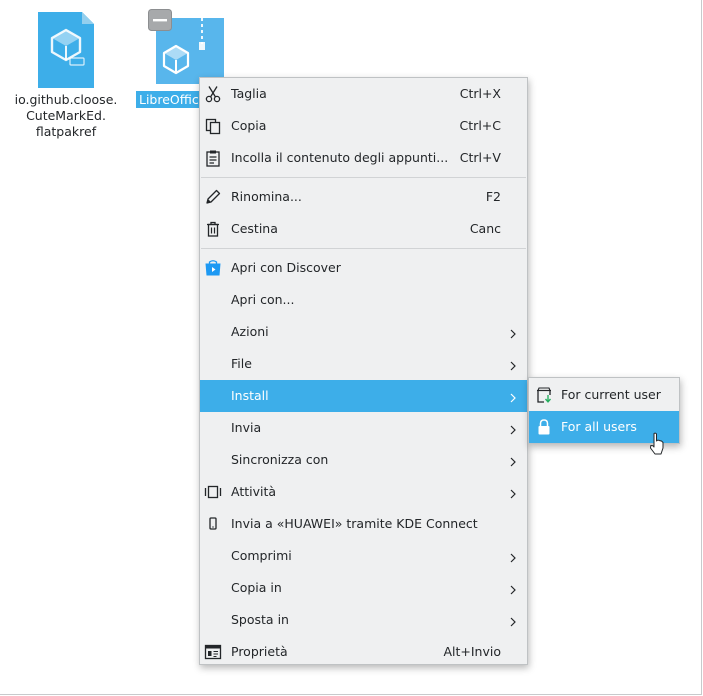 This screenshot has width=703, height=696. What do you see at coordinates (363, 94) in the screenshot?
I see `menu-item-cut: Taglia Ctrl+X` at bounding box center [363, 94].